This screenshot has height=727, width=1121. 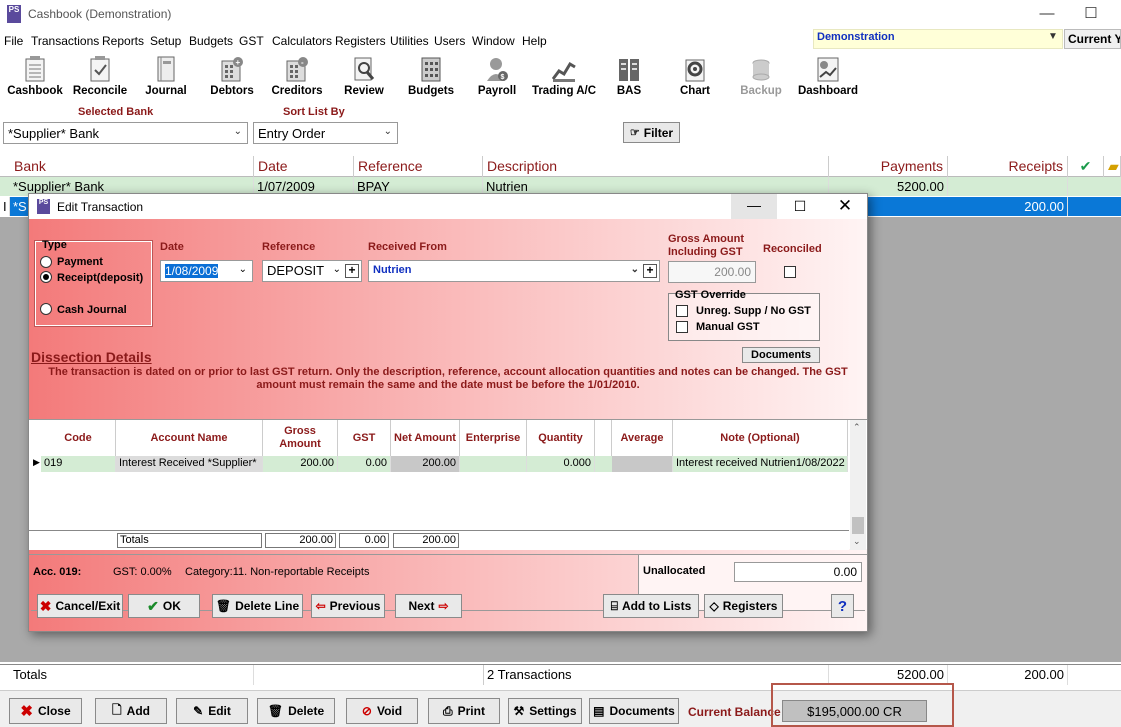 What do you see at coordinates (92, 310) in the screenshot?
I see `cash-journal-label: Cash Journal` at bounding box center [92, 310].